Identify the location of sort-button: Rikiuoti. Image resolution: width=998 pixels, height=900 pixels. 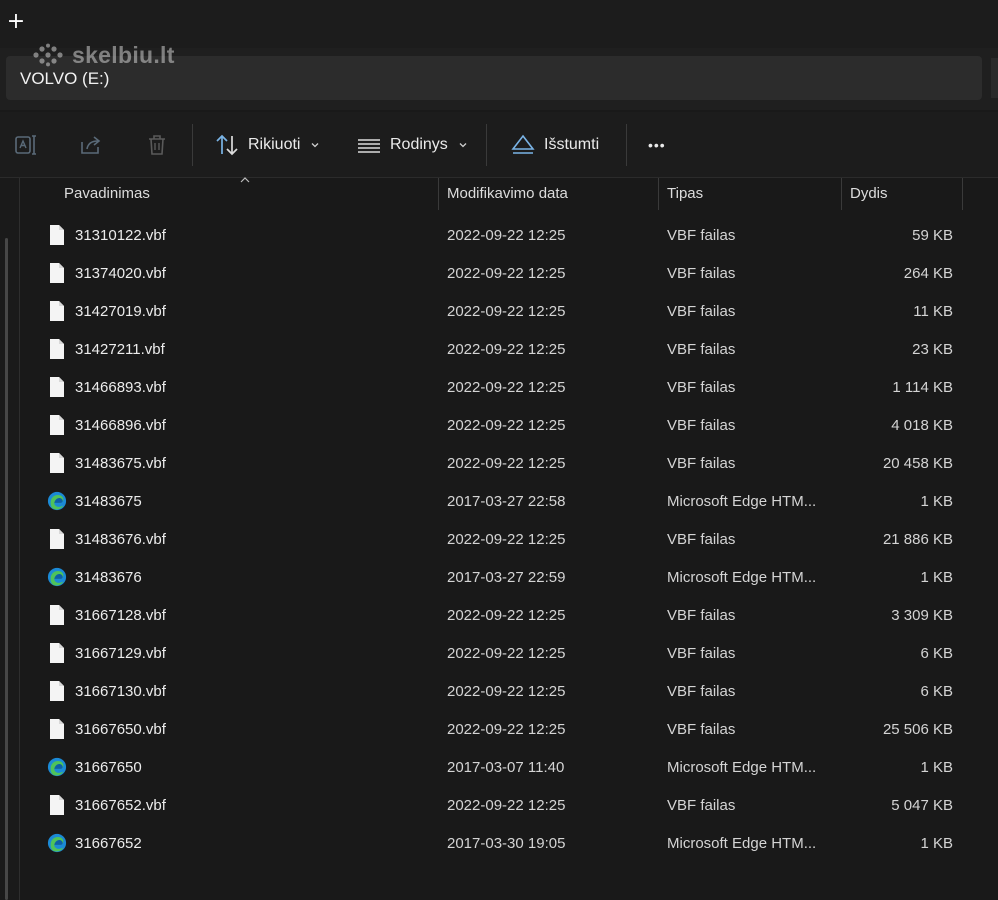
(267, 145).